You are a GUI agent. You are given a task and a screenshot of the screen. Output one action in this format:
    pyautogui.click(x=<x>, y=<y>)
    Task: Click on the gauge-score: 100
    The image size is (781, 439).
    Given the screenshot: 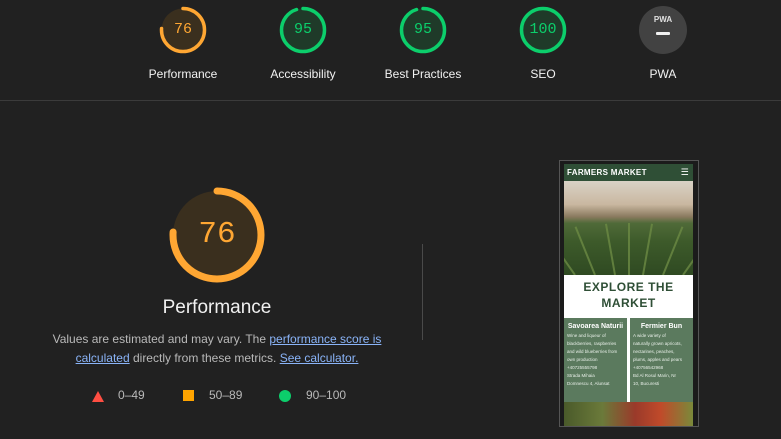 What is the action you would take?
    pyautogui.click(x=543, y=29)
    